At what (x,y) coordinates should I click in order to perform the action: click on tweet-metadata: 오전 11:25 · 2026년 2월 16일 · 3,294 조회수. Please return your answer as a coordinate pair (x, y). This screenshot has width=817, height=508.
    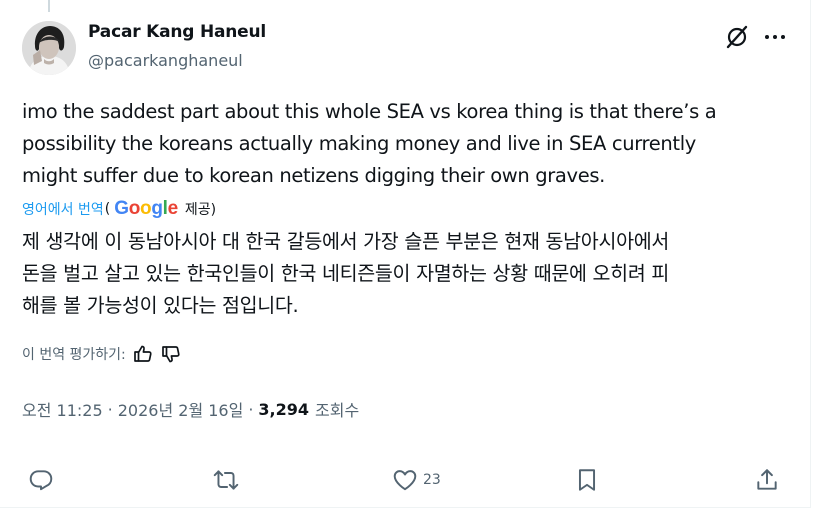
    Looking at the image, I should click on (190, 409).